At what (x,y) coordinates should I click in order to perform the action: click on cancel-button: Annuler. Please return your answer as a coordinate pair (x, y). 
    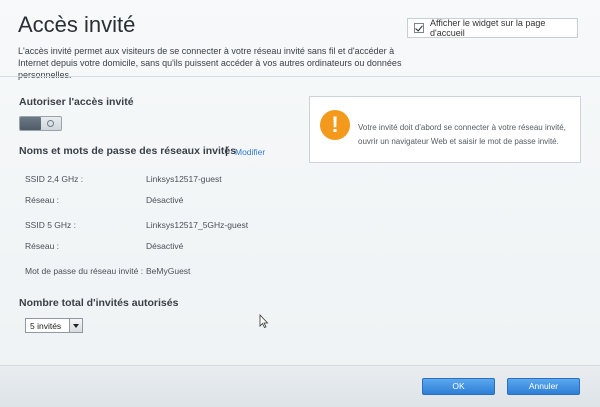
    Looking at the image, I should click on (543, 386).